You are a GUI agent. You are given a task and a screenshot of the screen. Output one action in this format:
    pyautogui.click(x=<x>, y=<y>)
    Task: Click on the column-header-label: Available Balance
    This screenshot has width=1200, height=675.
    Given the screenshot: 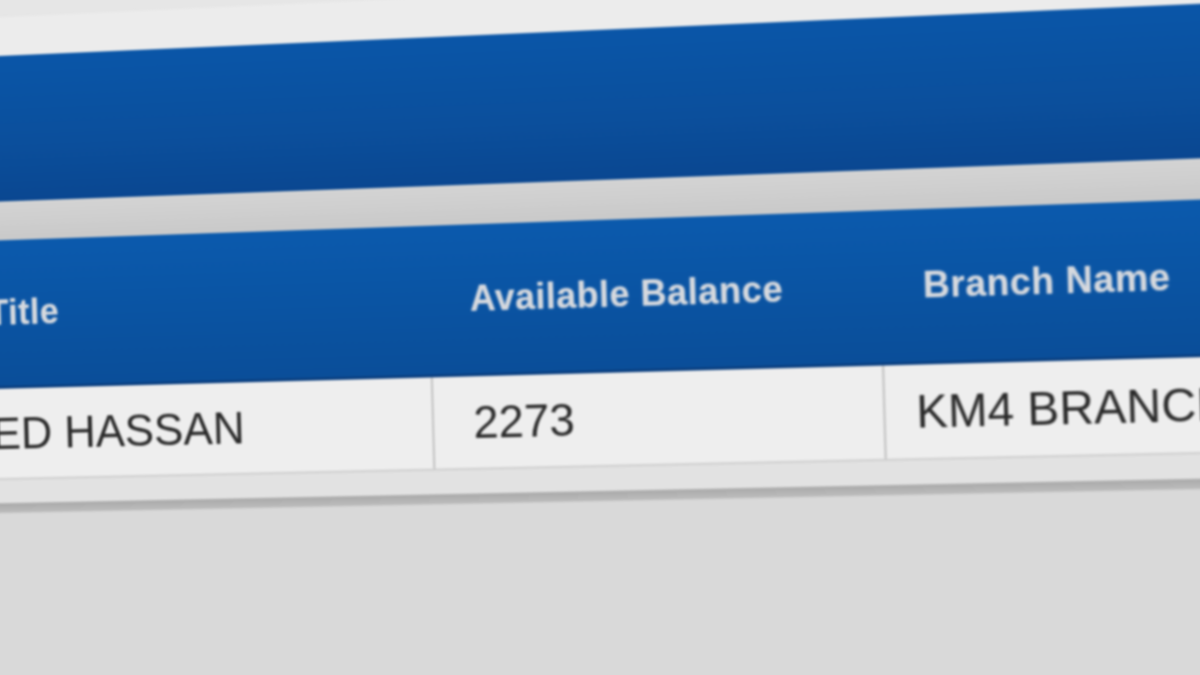 What is the action you would take?
    pyautogui.click(x=626, y=293)
    